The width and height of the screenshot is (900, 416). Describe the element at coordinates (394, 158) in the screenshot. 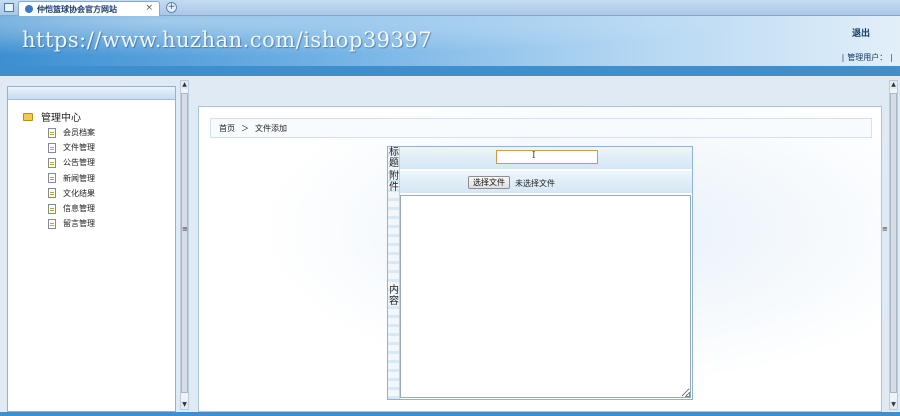

I see `title-label: 标题` at that location.